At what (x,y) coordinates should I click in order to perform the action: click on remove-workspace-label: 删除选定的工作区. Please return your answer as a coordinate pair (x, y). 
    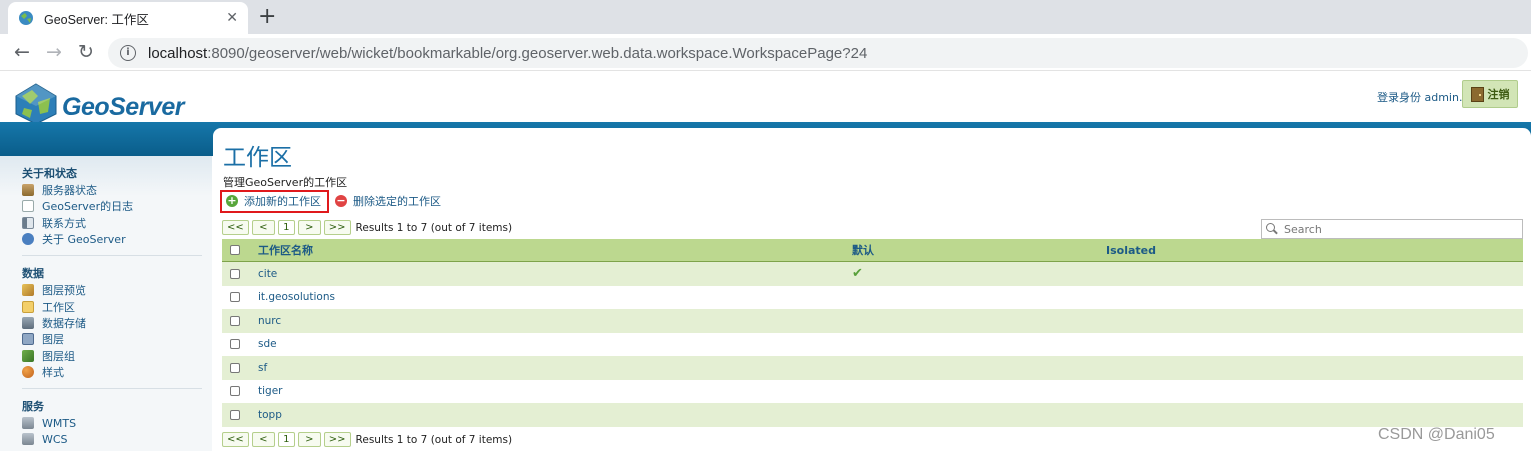
    Looking at the image, I should click on (397, 201).